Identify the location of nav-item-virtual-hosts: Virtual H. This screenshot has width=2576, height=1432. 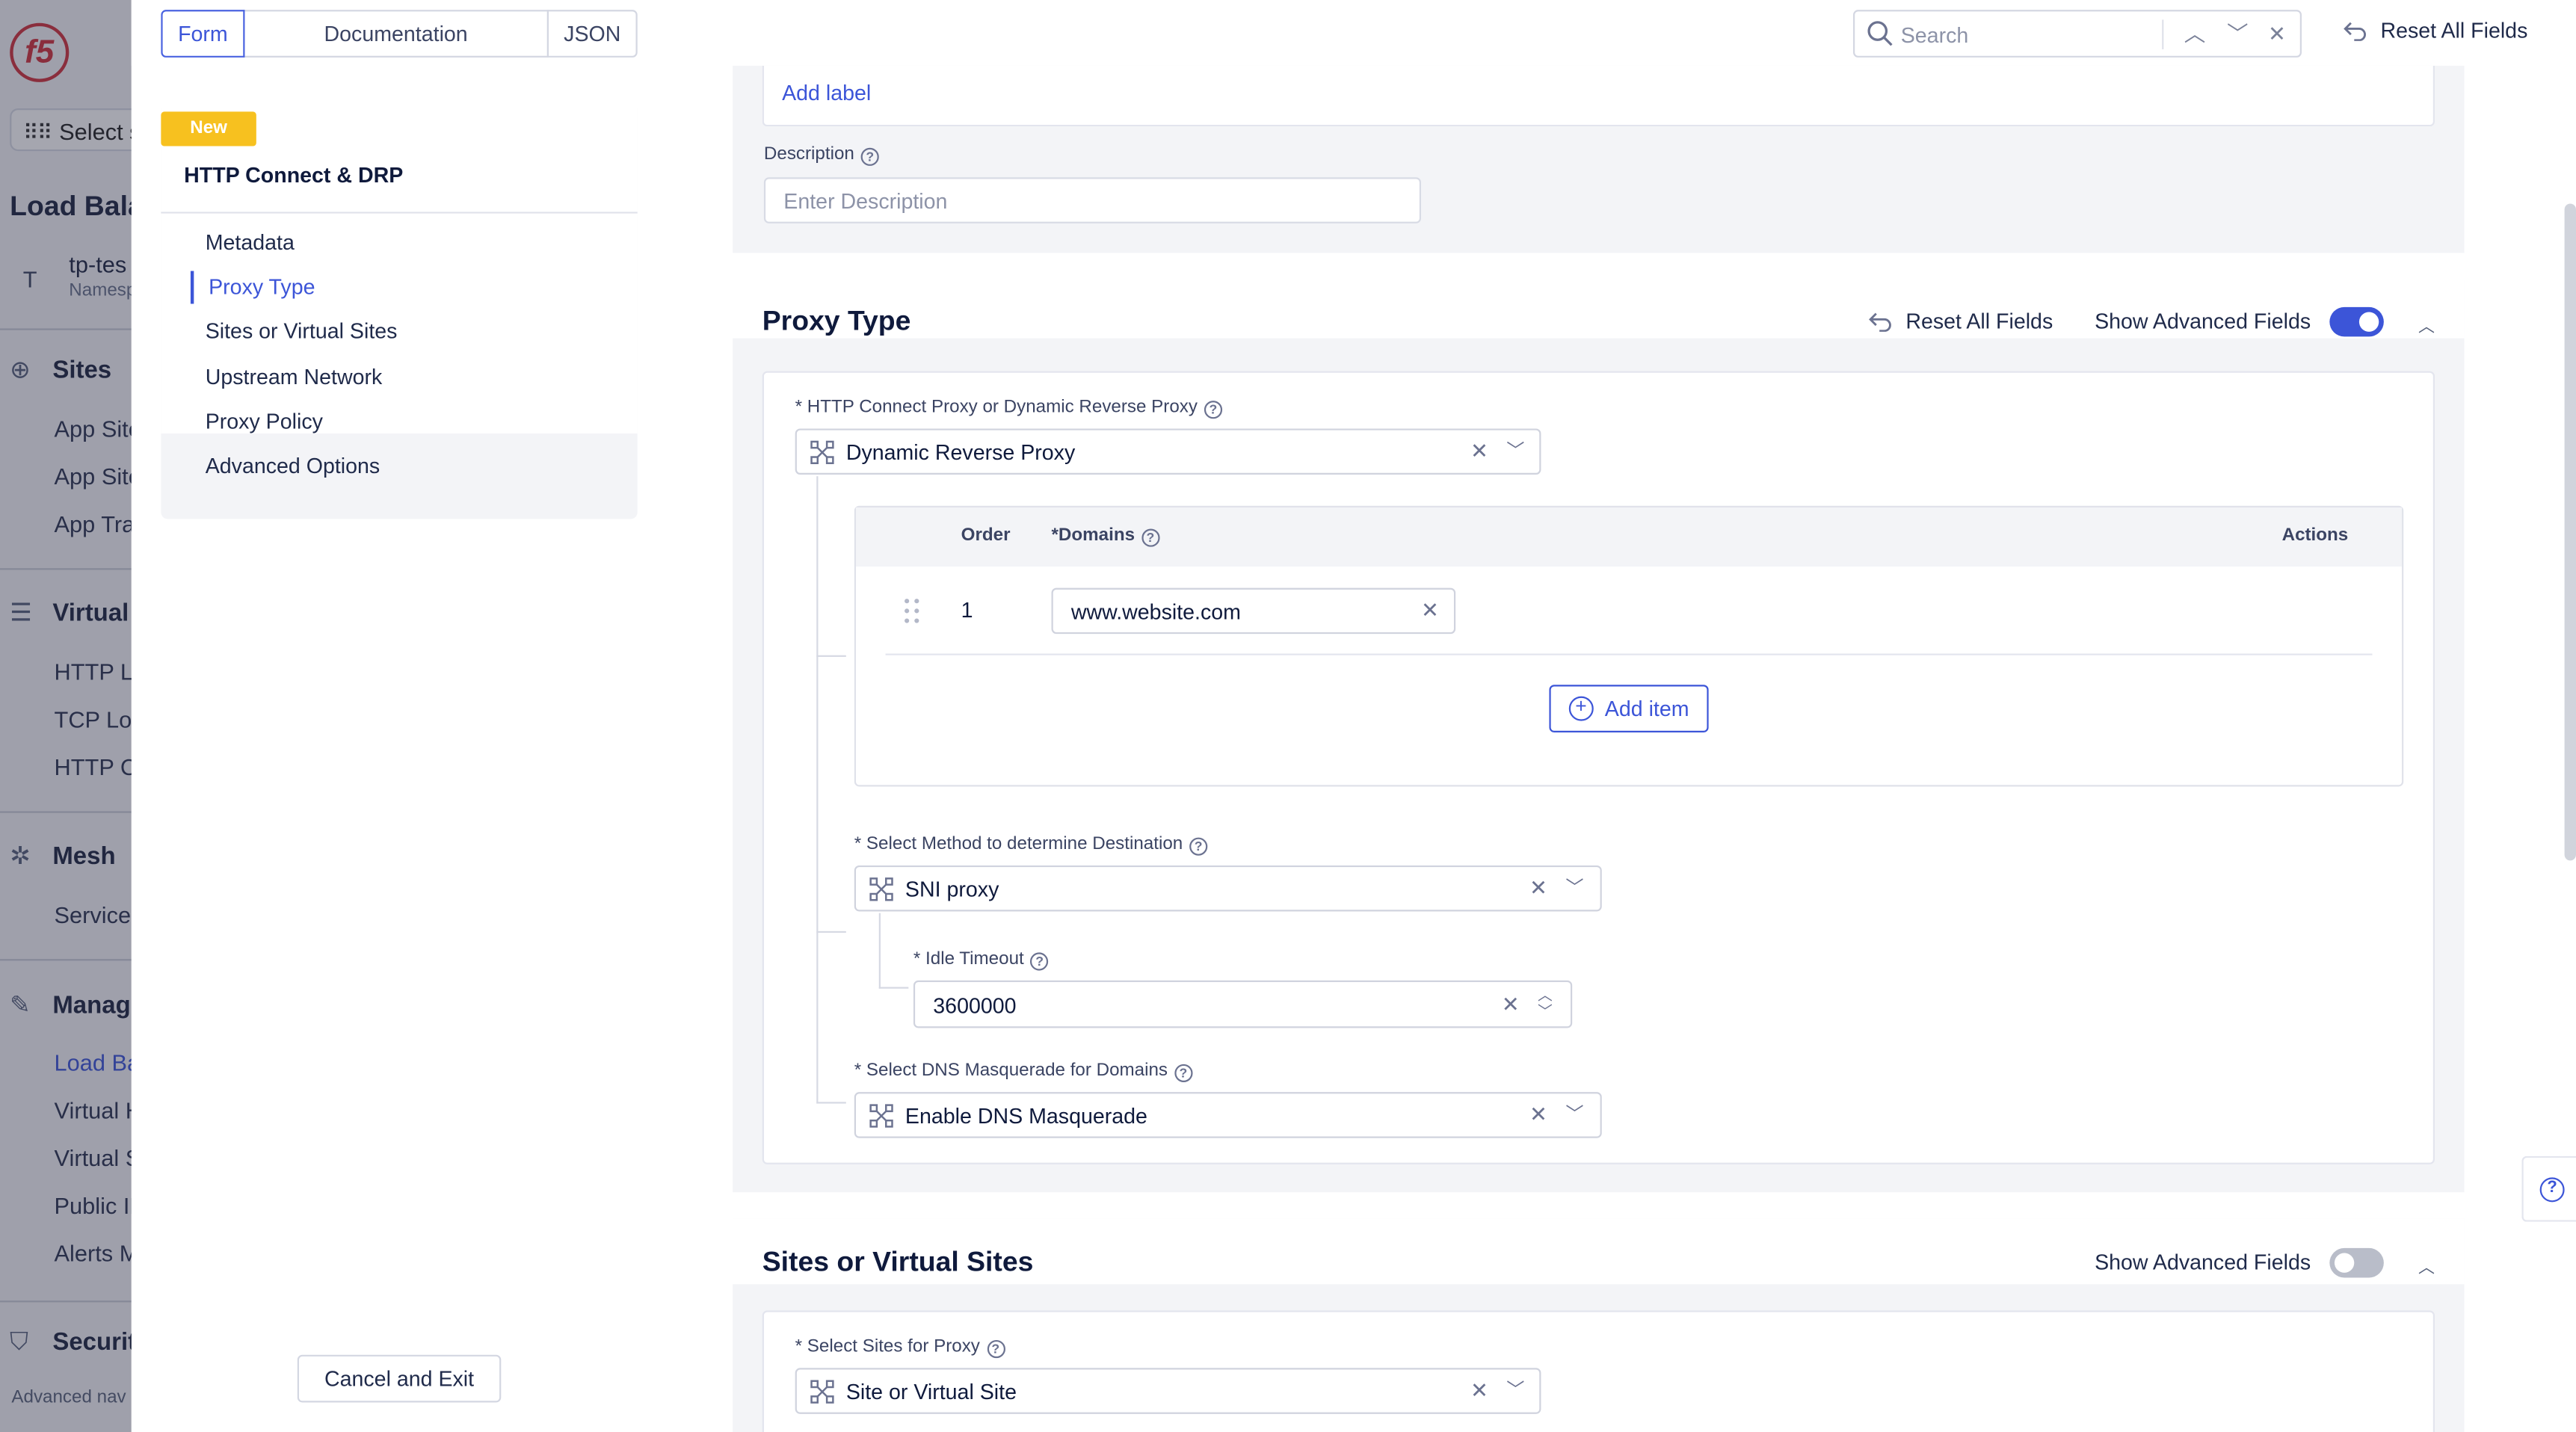
(93, 1110).